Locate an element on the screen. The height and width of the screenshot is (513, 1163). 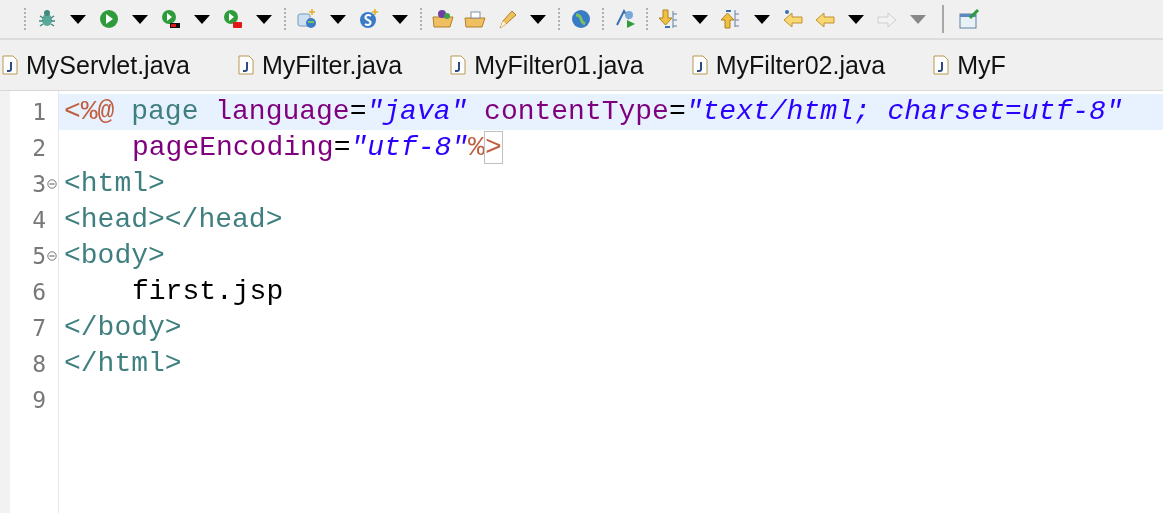
code-token: <%@ is located at coordinates (89, 111).